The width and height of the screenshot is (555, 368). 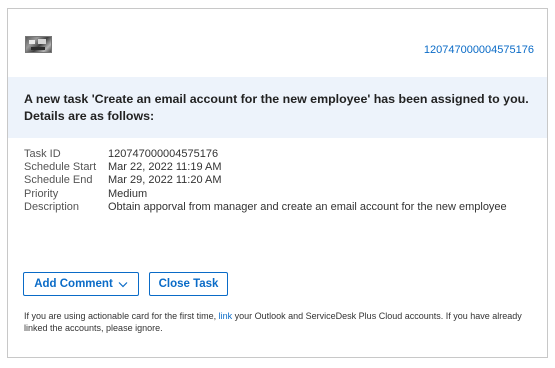 I want to click on detail-label: Description, so click(x=52, y=206).